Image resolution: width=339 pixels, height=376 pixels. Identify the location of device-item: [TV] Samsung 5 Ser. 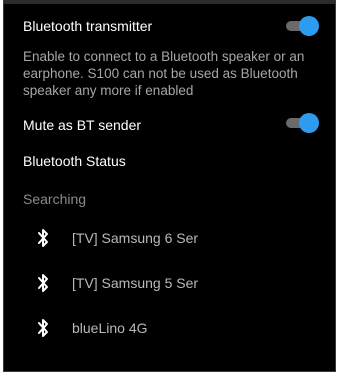
(169, 283).